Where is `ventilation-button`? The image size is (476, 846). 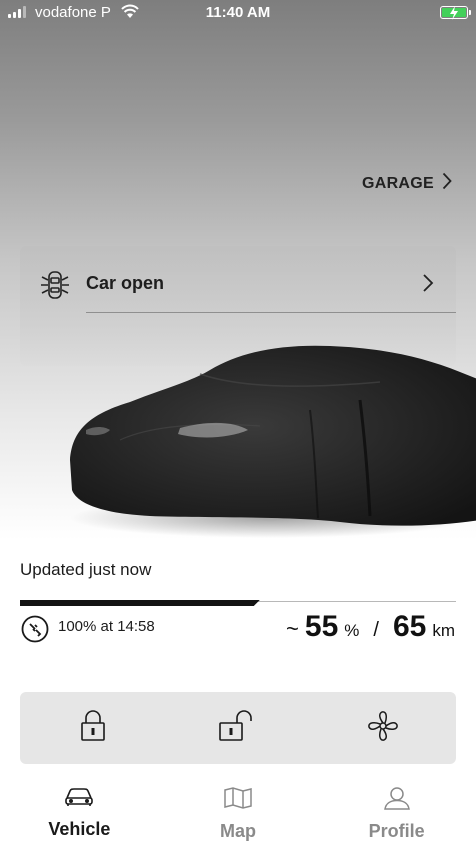
ventilation-button is located at coordinates (383, 728).